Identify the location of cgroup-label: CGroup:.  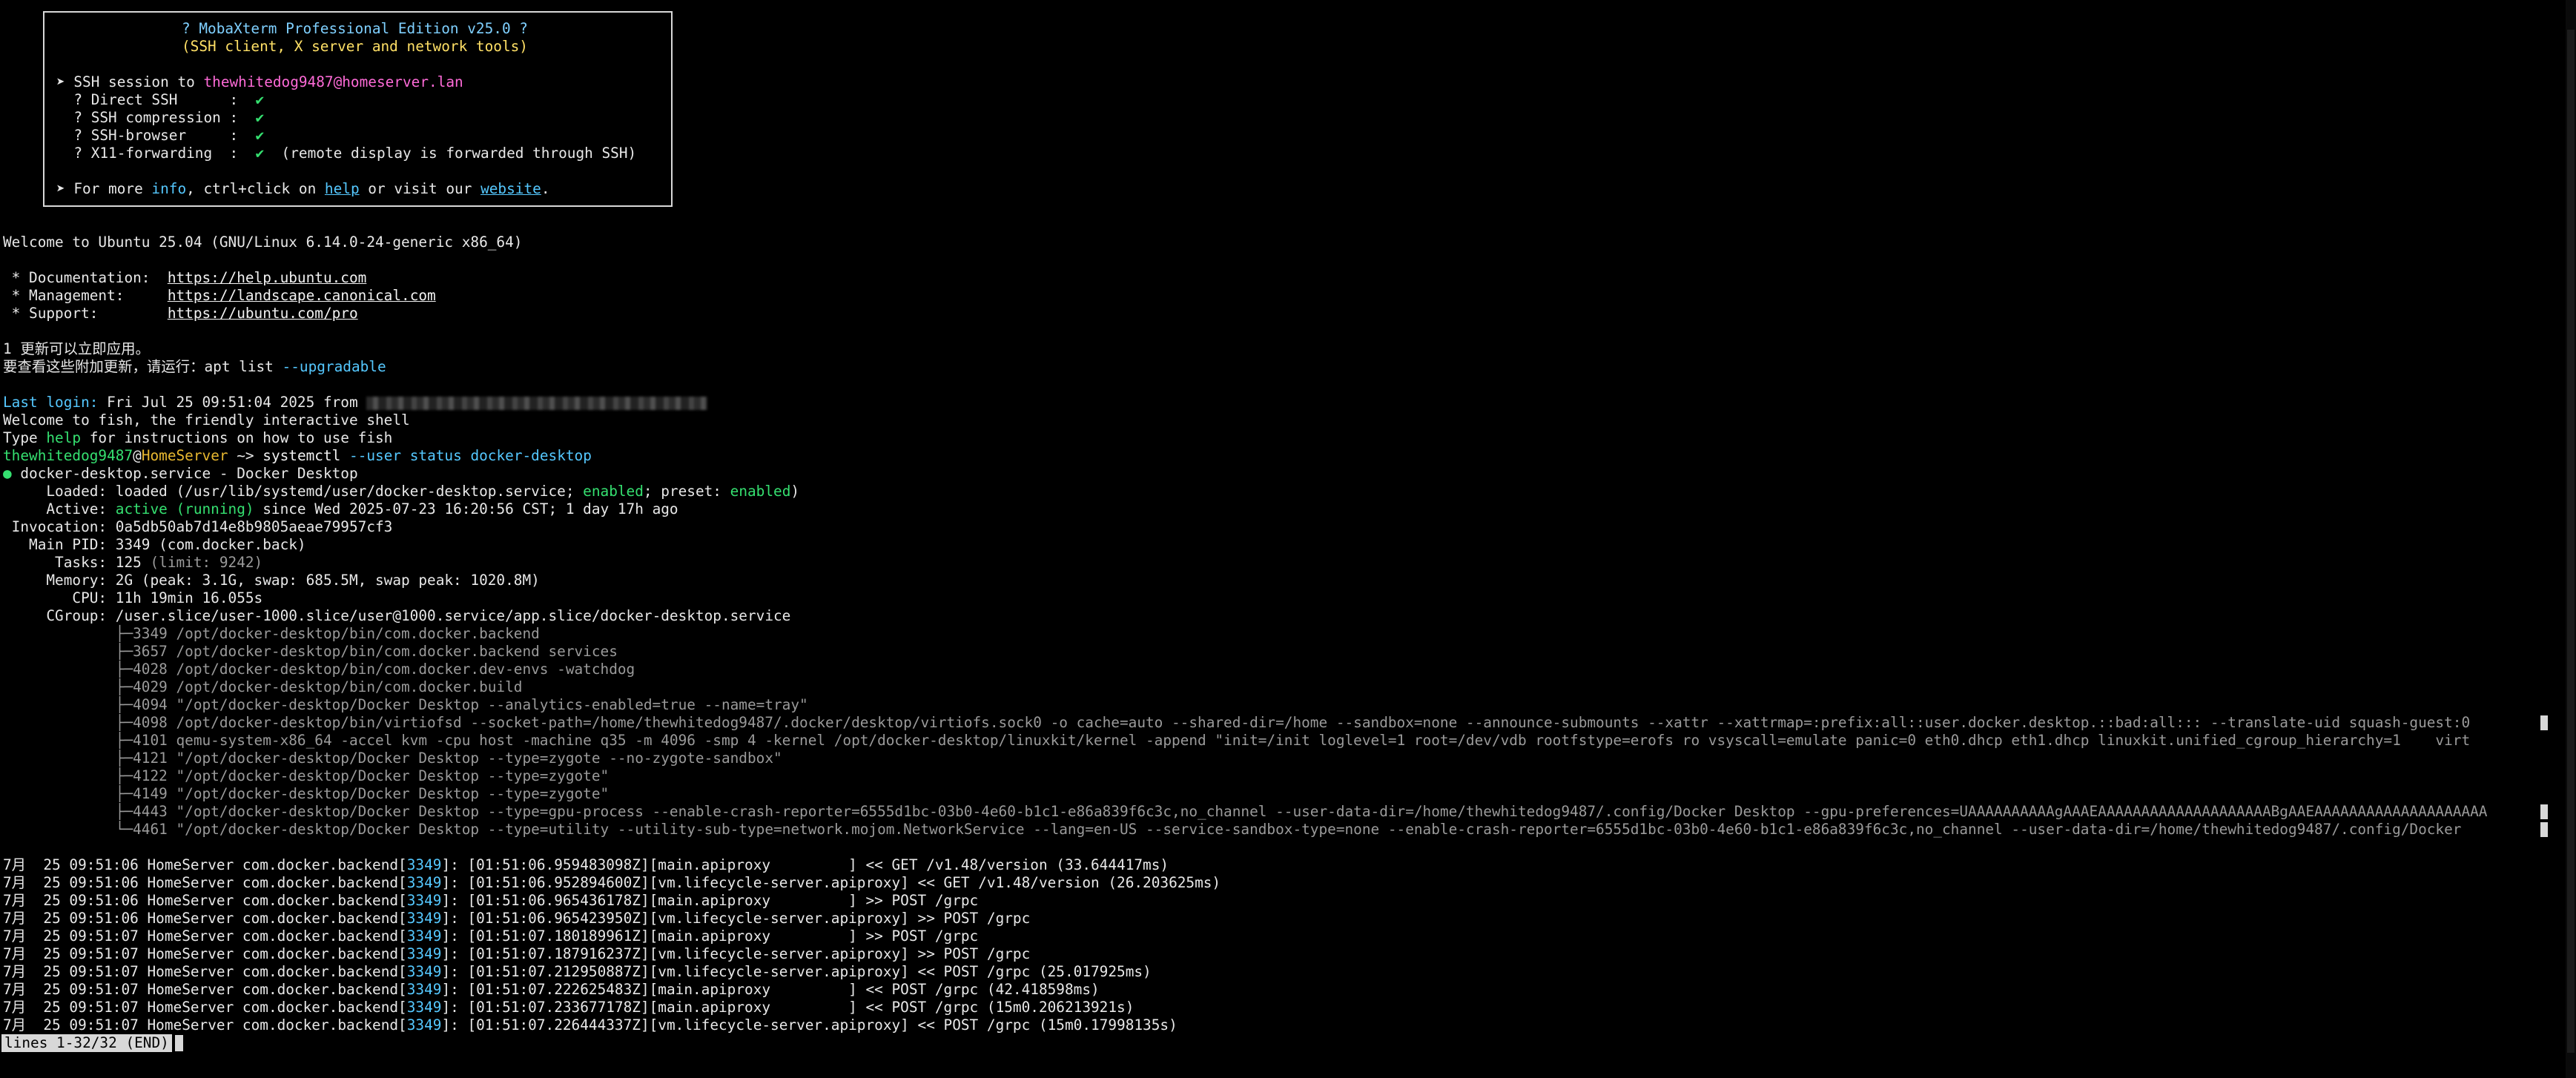
(59, 615).